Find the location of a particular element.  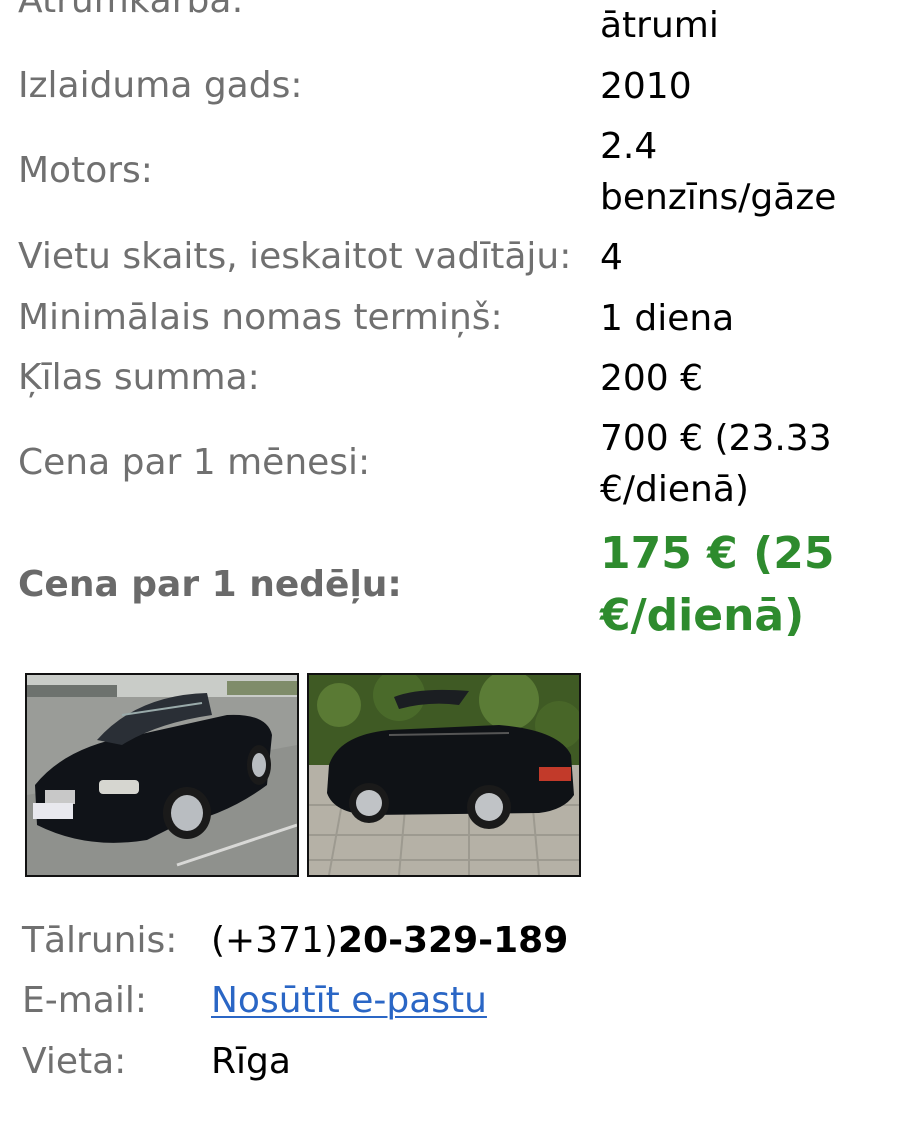

location-label: Vieta: is located at coordinates (74, 1061).